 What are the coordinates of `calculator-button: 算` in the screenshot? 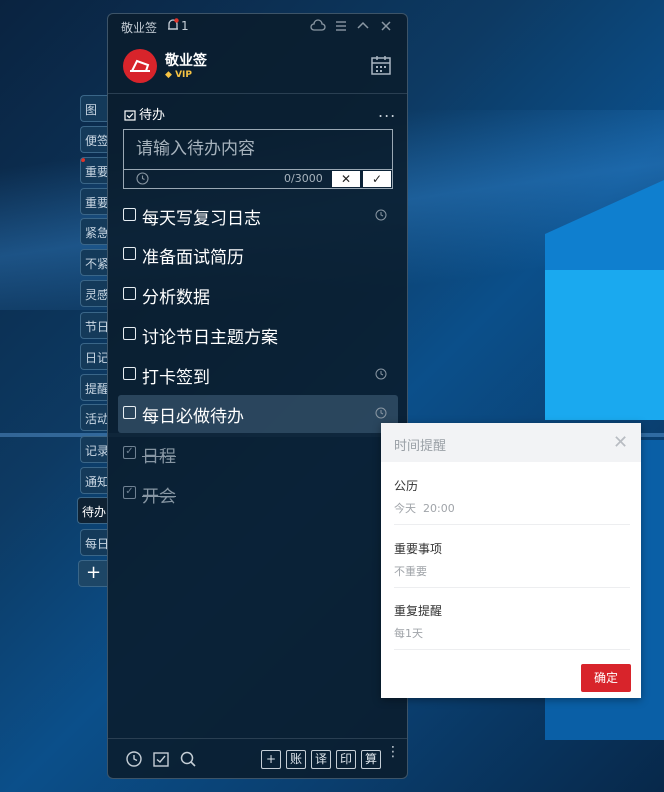 It's located at (371, 759).